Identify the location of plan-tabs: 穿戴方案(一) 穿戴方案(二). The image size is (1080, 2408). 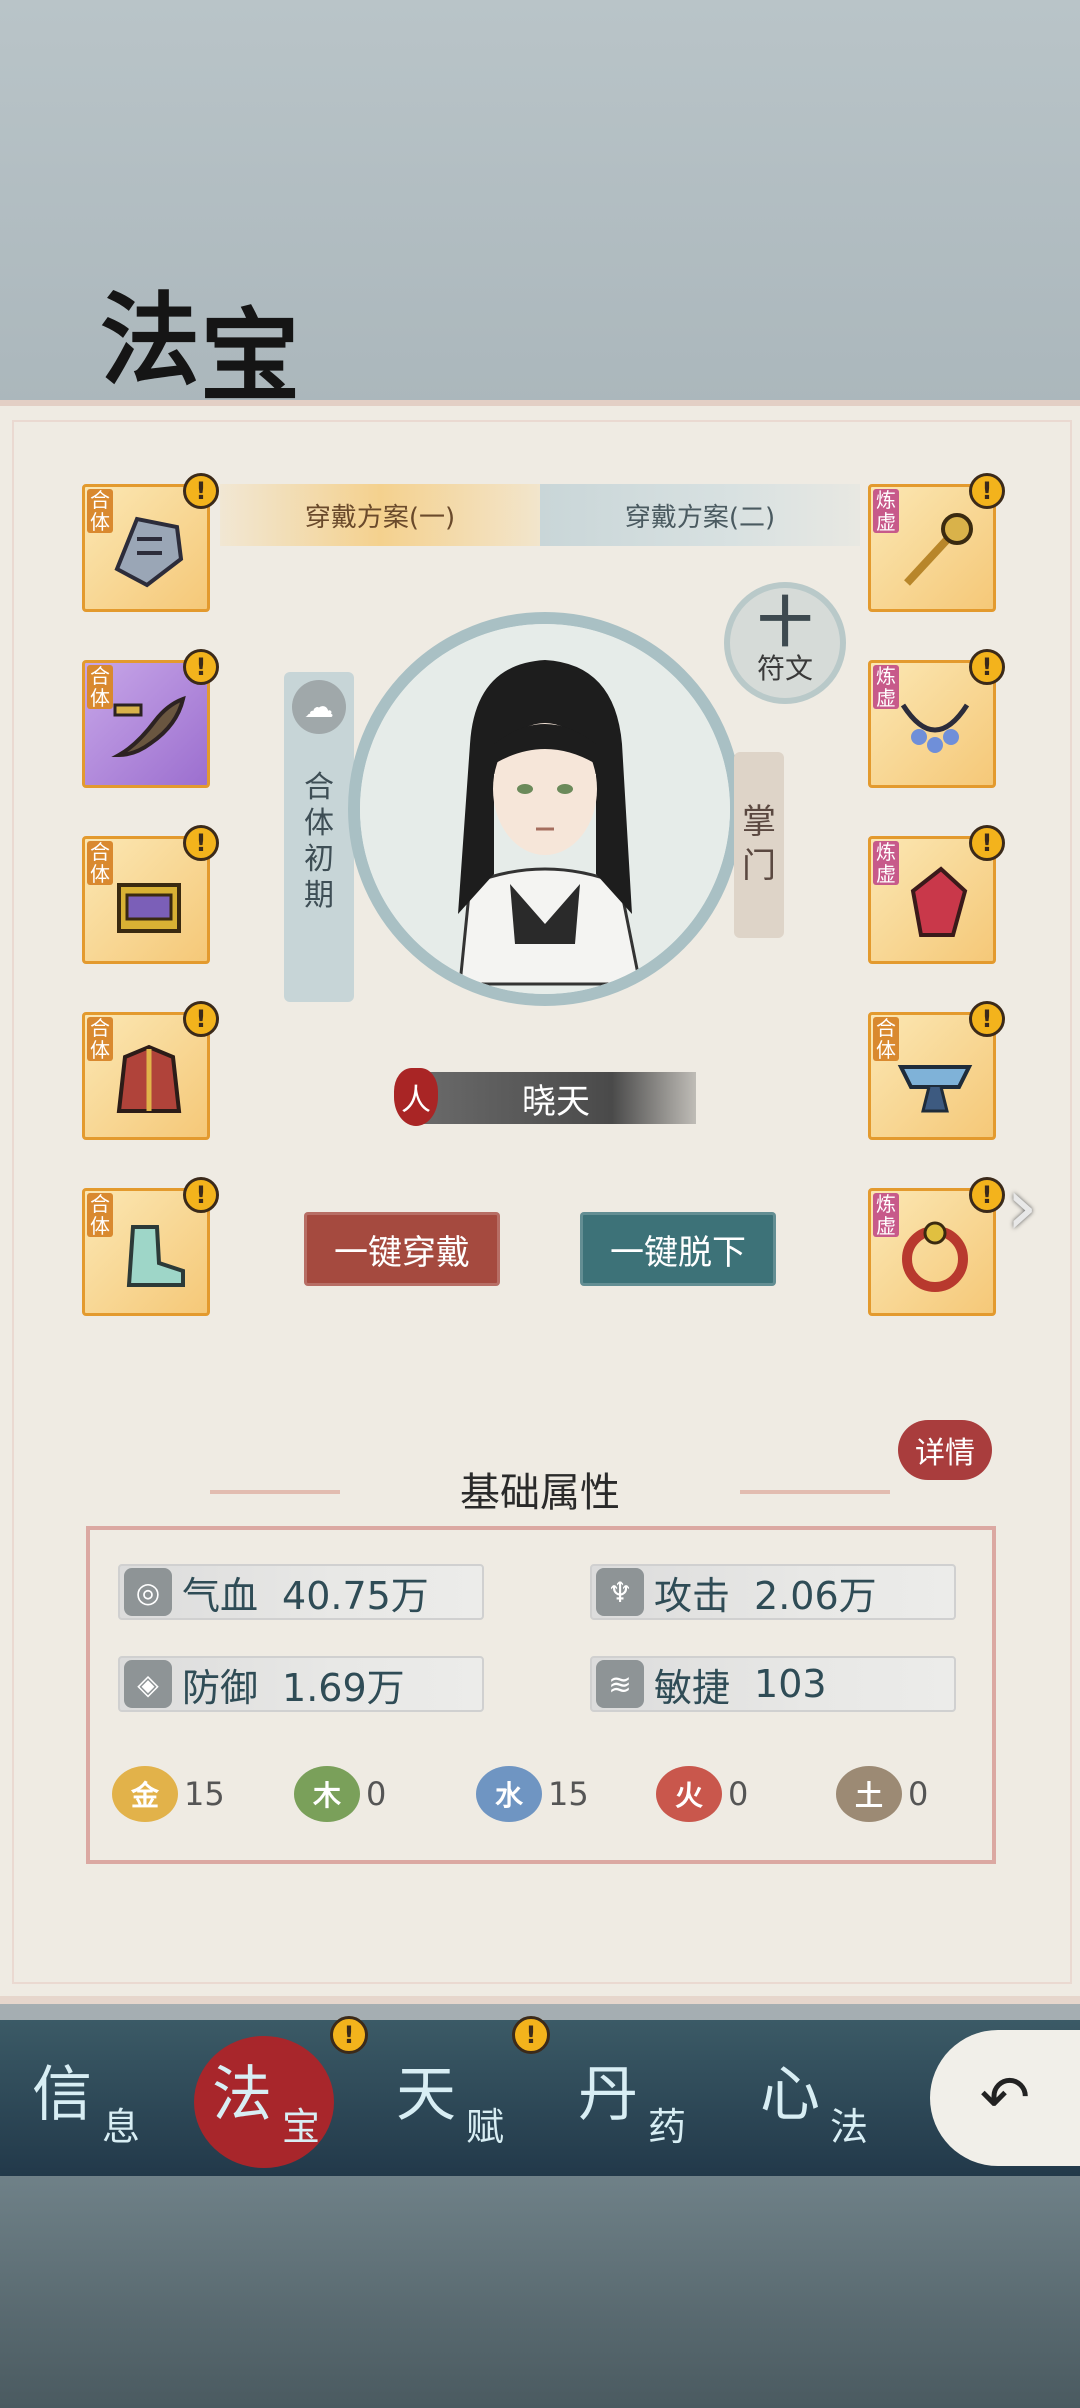
(540, 515).